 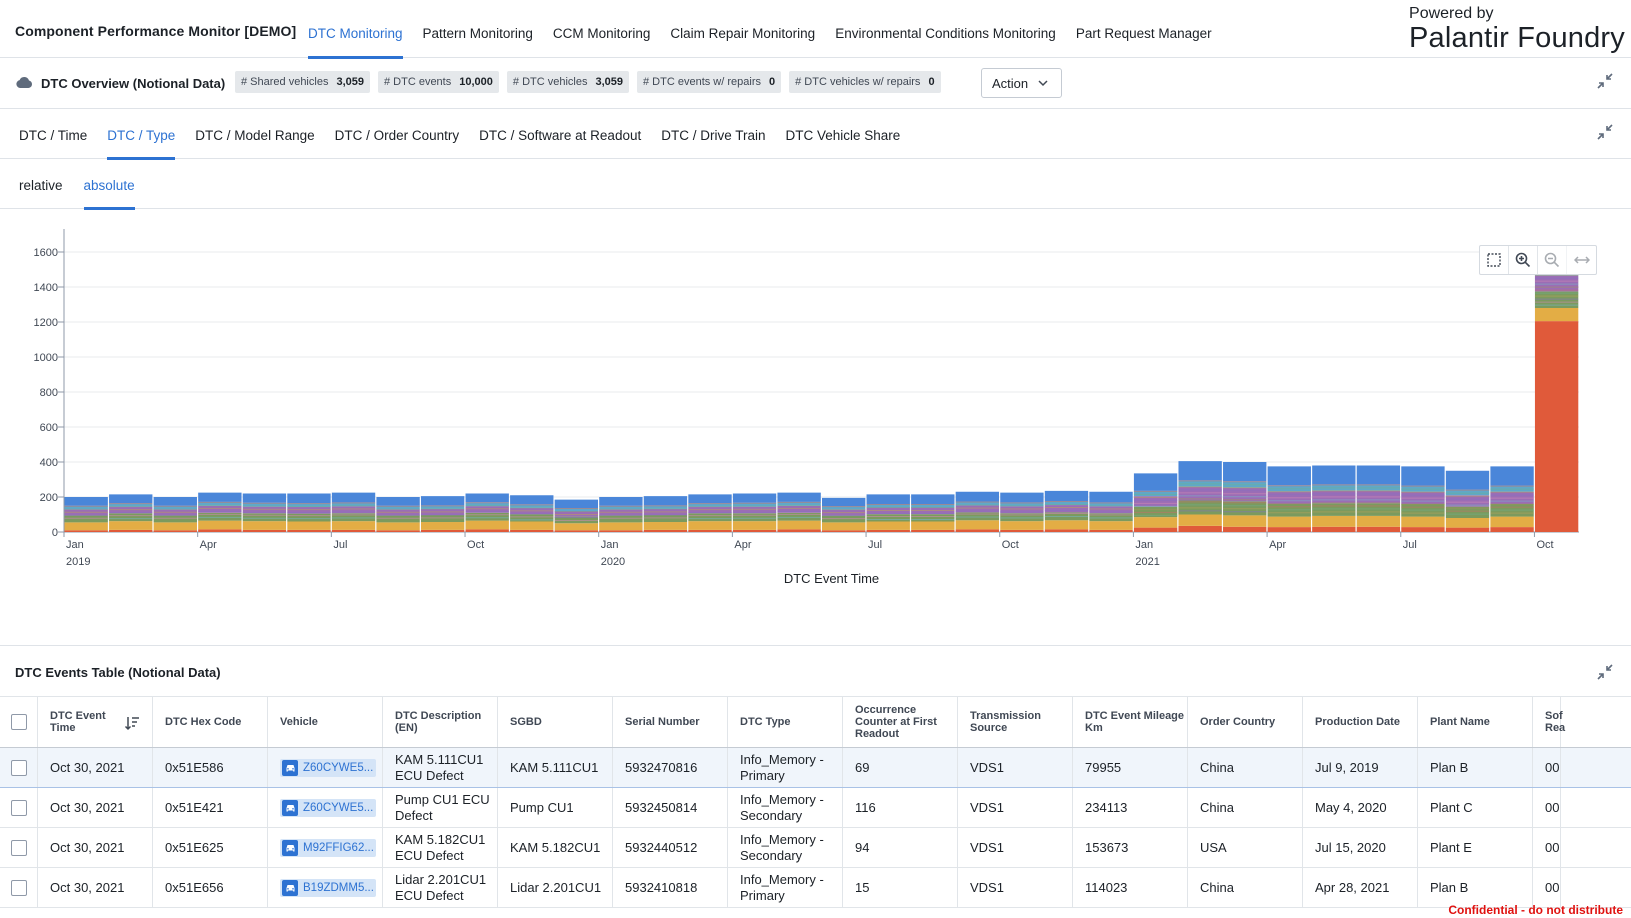 What do you see at coordinates (41, 184) in the screenshot?
I see `mode-tab-relative: relative` at bounding box center [41, 184].